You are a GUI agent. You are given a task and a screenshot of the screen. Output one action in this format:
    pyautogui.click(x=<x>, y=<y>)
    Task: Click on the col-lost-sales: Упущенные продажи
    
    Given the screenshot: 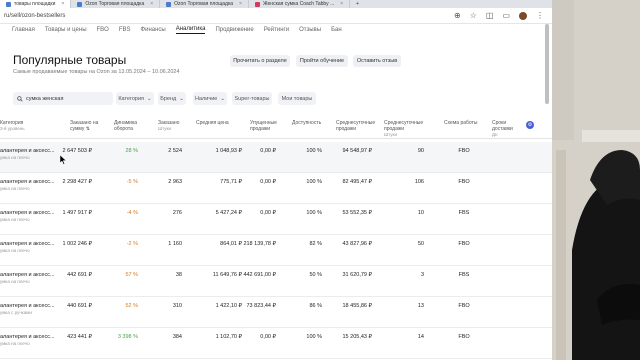 What is the action you would take?
    pyautogui.click(x=265, y=126)
    